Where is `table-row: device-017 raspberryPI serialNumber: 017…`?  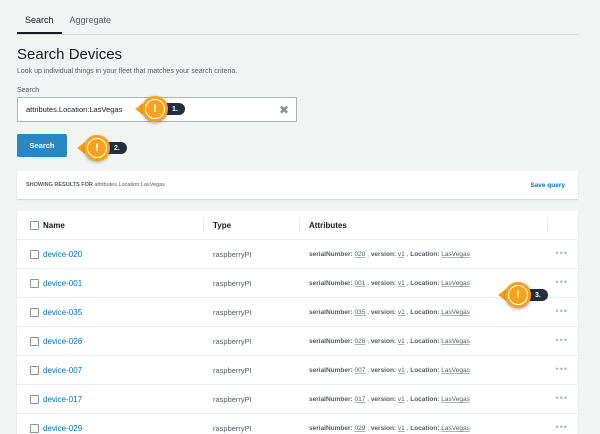 table-row: device-017 raspberryPI serialNumber: 017… is located at coordinates (297, 399).